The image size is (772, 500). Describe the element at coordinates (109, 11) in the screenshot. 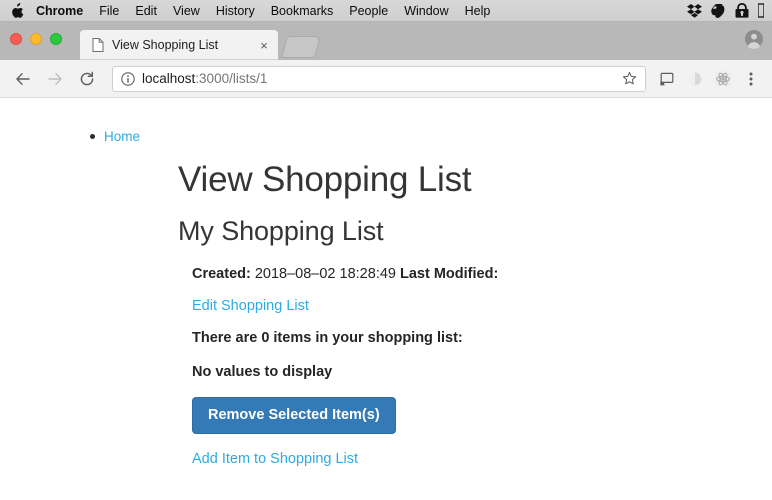

I see `menu-item-file: File` at that location.